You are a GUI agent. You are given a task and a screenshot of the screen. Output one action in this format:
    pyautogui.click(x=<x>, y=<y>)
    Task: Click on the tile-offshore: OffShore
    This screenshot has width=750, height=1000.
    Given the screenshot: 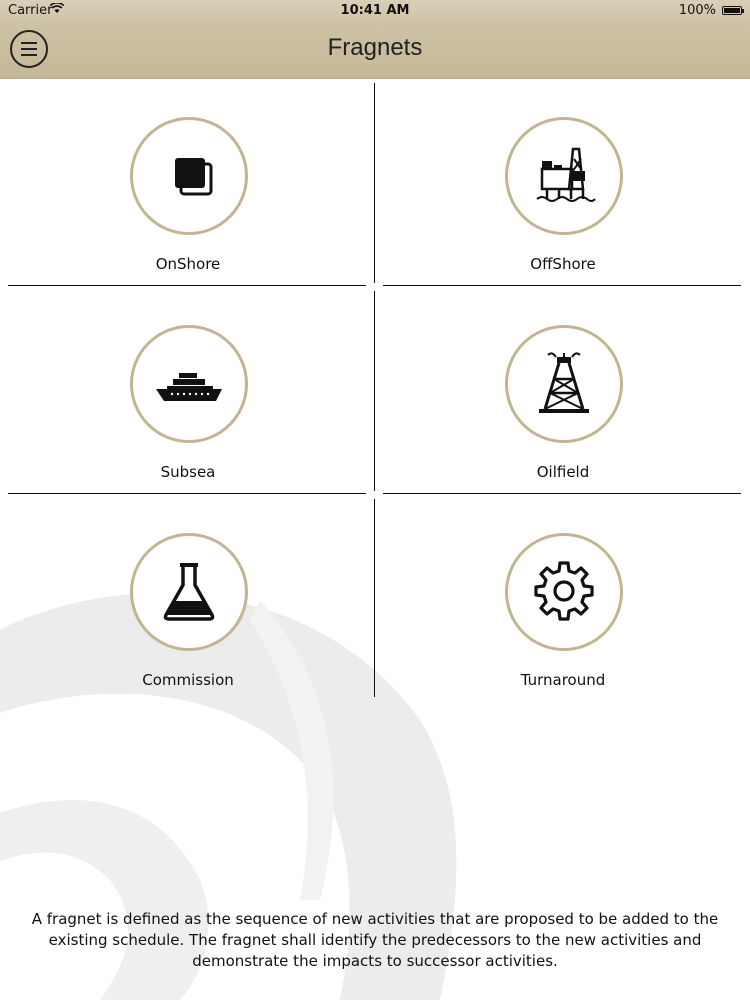 What is the action you would take?
    pyautogui.click(x=563, y=180)
    